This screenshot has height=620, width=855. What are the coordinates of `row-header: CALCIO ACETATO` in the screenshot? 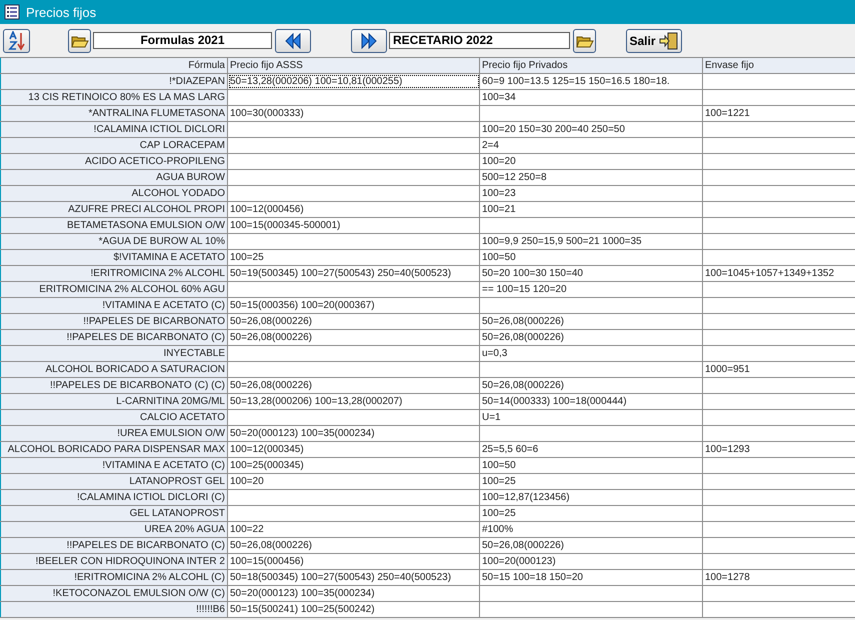 It's located at (114, 417).